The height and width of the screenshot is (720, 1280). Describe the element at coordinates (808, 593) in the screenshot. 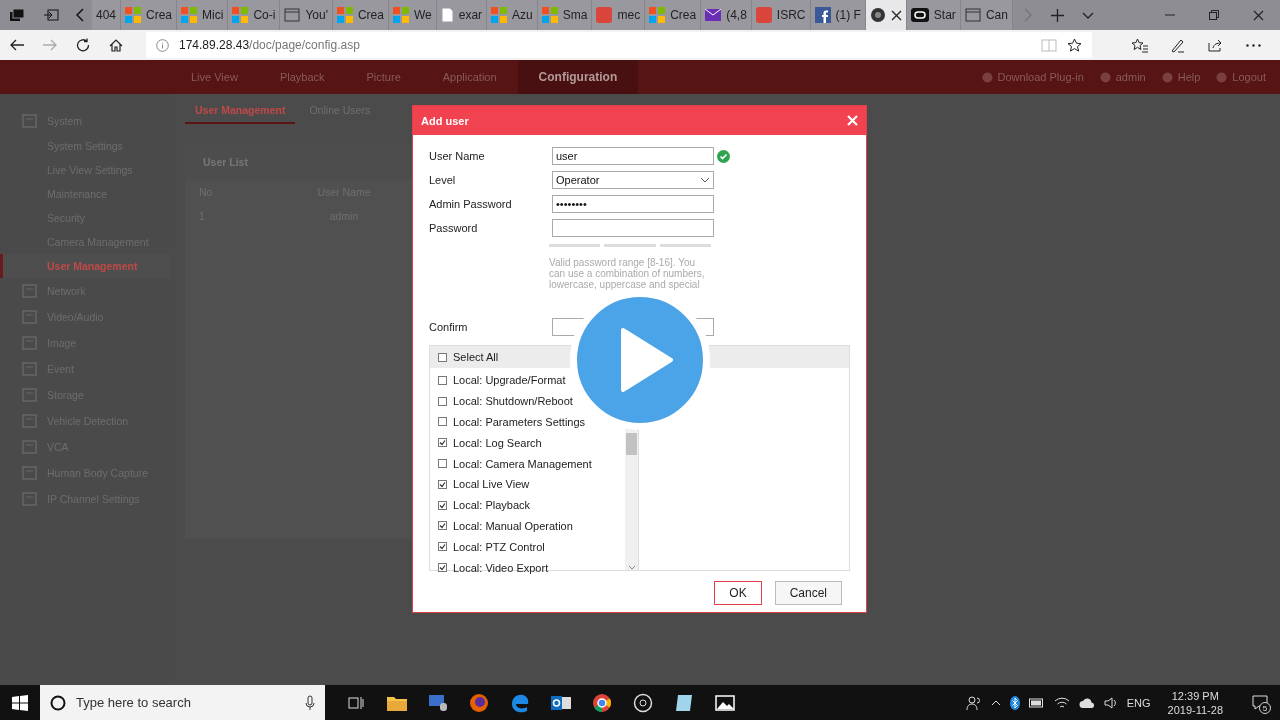

I see `dialog-button: Cancel` at that location.